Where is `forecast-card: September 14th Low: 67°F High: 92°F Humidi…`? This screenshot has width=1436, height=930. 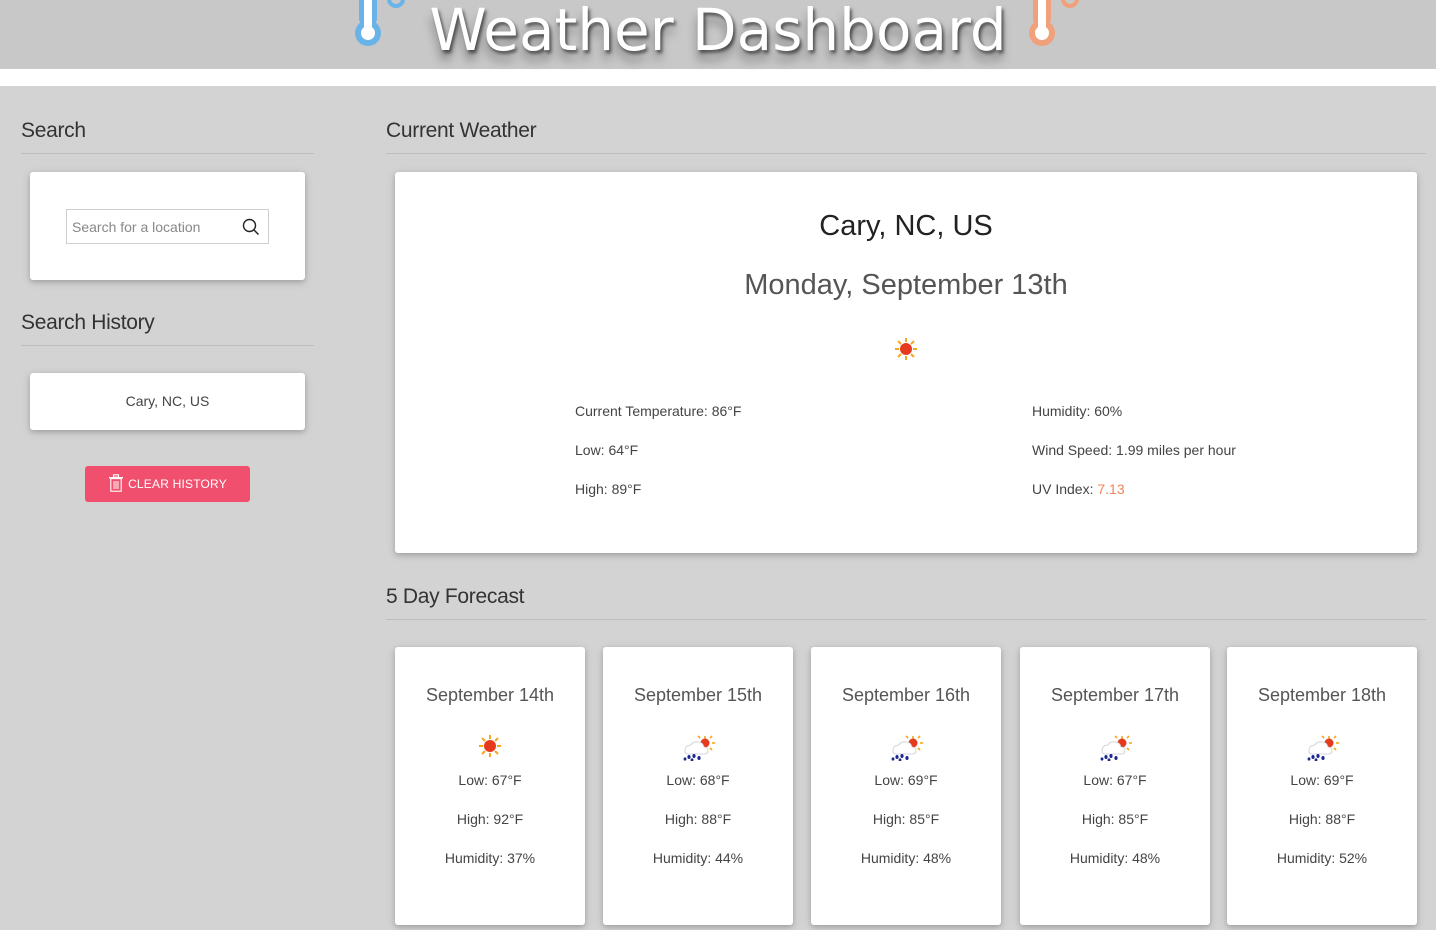
forecast-card: September 14th Low: 67°F High: 92°F Humidi… is located at coordinates (490, 786).